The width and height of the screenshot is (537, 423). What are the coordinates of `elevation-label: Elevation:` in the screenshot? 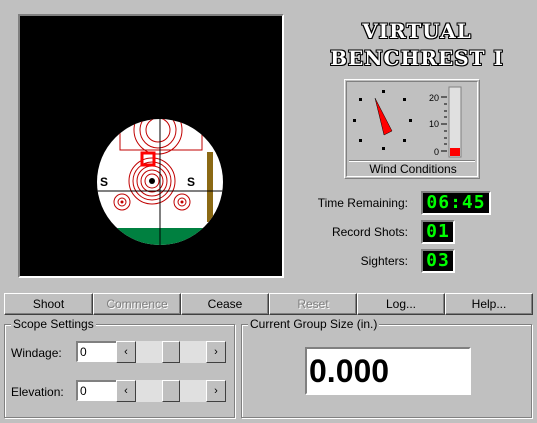 It's located at (37, 392).